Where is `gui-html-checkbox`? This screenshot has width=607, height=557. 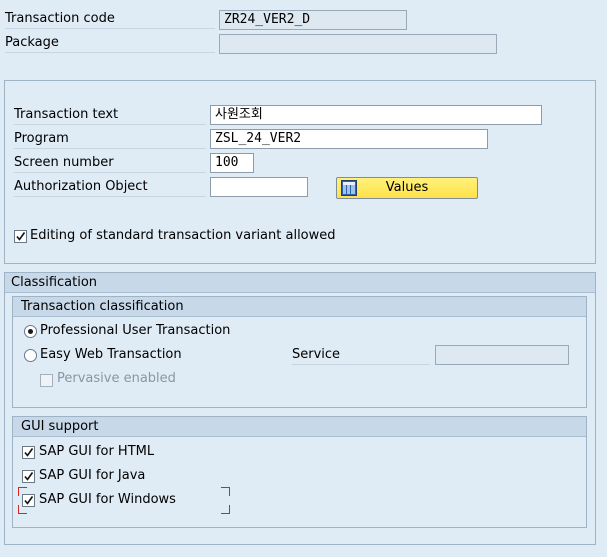 gui-html-checkbox is located at coordinates (28, 452).